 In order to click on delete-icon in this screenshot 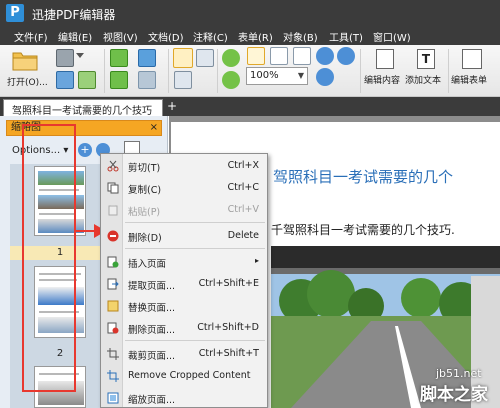, I will do `click(113, 236)`.